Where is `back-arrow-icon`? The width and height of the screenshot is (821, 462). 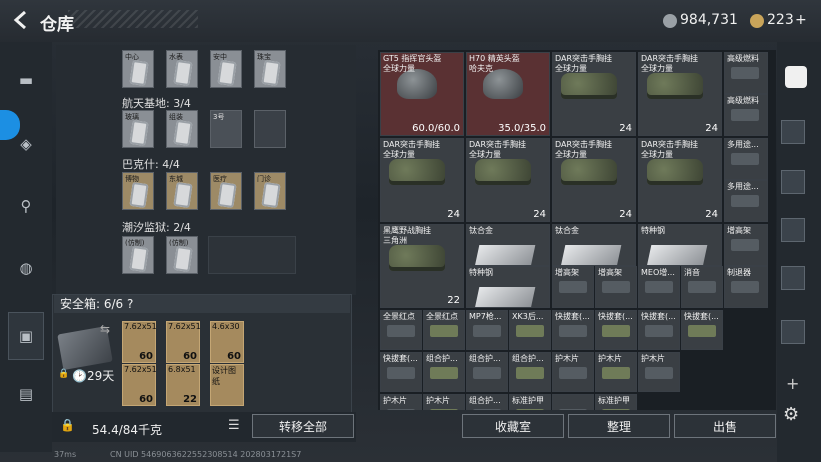 back-arrow-icon is located at coordinates (21, 20).